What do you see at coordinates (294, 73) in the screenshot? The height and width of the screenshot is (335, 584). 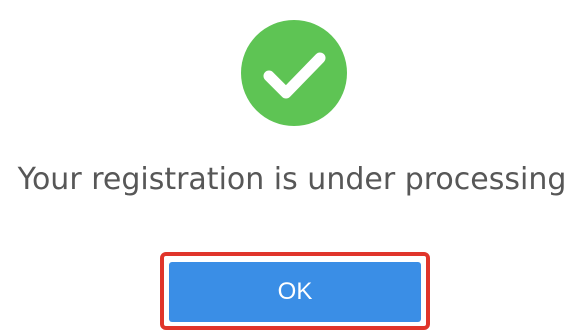 I see `check-circle-icon` at bounding box center [294, 73].